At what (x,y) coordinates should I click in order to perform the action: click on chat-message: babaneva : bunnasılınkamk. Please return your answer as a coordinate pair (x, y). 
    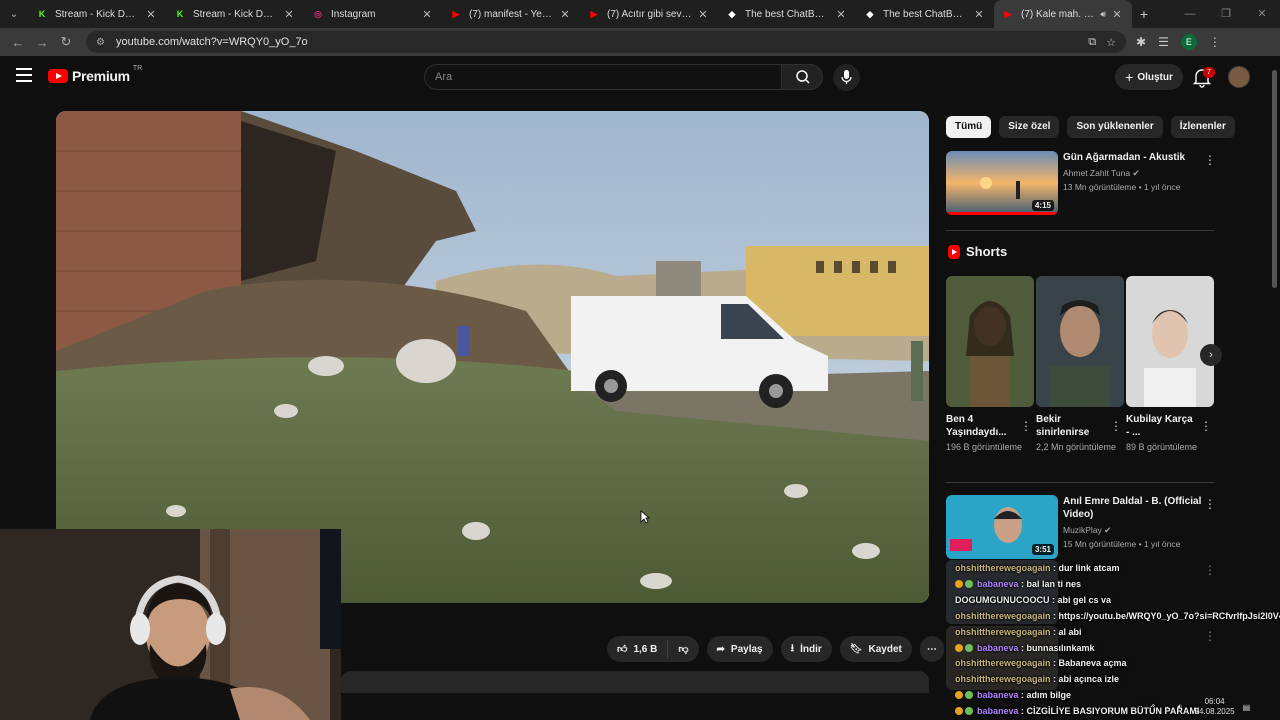
    Looking at the image, I should click on (1115, 649).